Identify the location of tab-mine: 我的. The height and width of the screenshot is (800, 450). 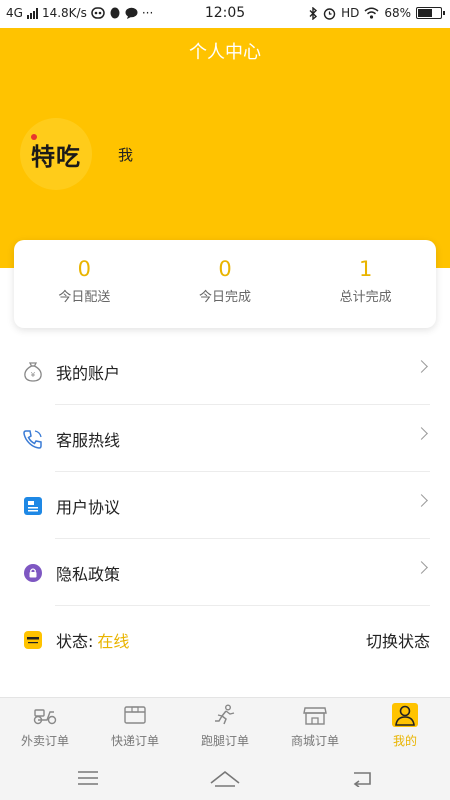
(405, 726).